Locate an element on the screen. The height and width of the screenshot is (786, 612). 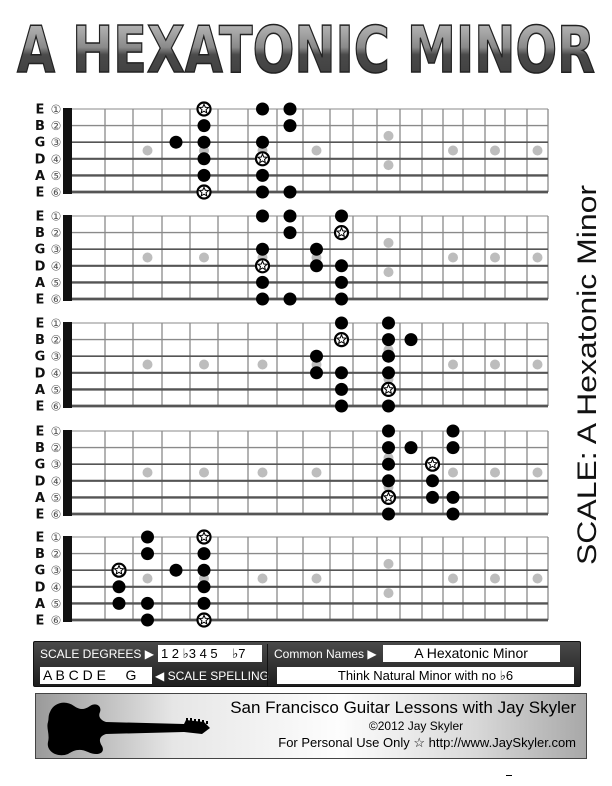
fretboard-position-1: E①B②G③D④A⑤E⑥ is located at coordinates (280, 151).